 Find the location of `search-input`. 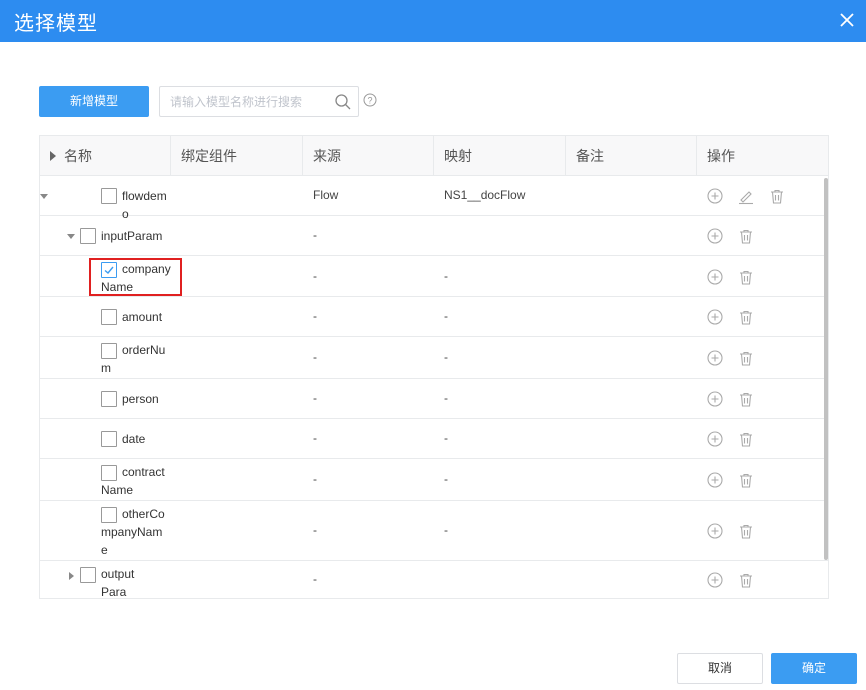

search-input is located at coordinates (245, 101).